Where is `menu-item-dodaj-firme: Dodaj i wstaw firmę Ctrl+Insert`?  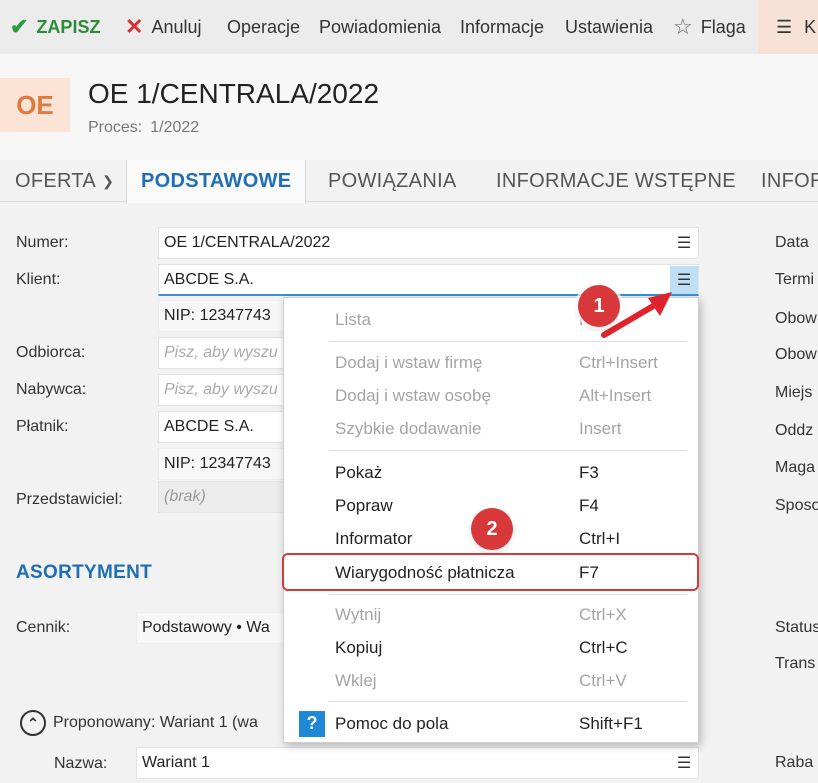 menu-item-dodaj-firme: Dodaj i wstaw firmę Ctrl+Insert is located at coordinates (491, 362).